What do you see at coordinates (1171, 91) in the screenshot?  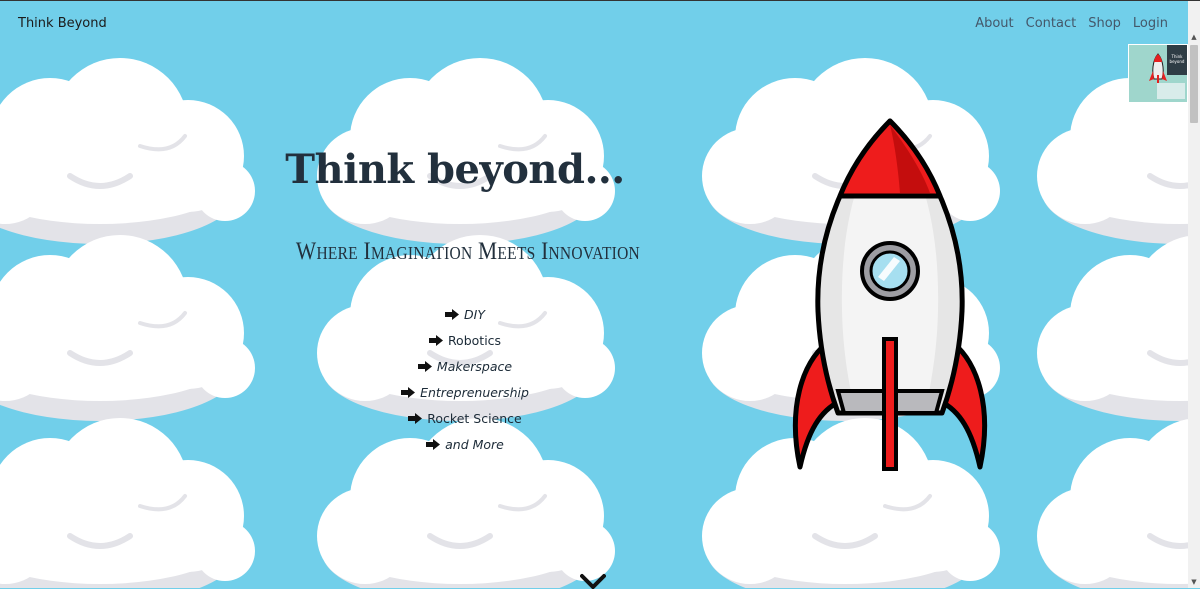 I see `thumbnail-footer` at bounding box center [1171, 91].